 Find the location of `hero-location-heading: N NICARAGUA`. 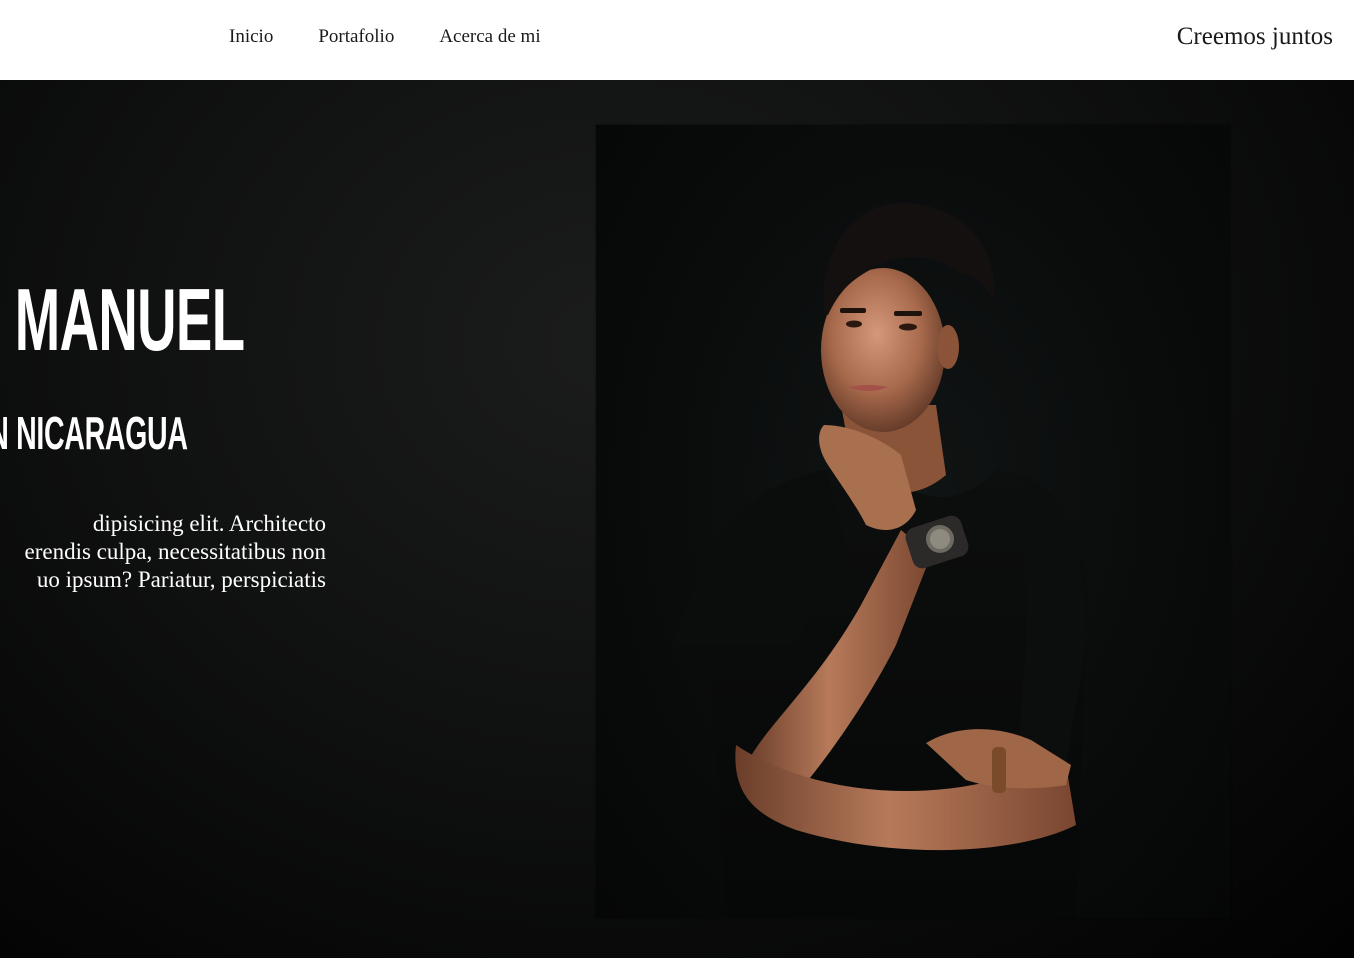

hero-location-heading: N NICARAGUA is located at coordinates (94, 433).